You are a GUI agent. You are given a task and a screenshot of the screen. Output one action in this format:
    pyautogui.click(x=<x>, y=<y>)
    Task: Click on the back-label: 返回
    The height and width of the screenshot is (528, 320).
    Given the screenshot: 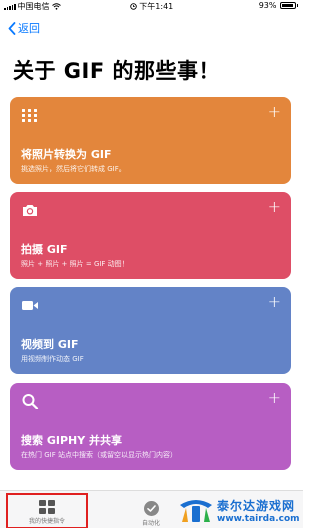 What is the action you would take?
    pyautogui.click(x=29, y=28)
    